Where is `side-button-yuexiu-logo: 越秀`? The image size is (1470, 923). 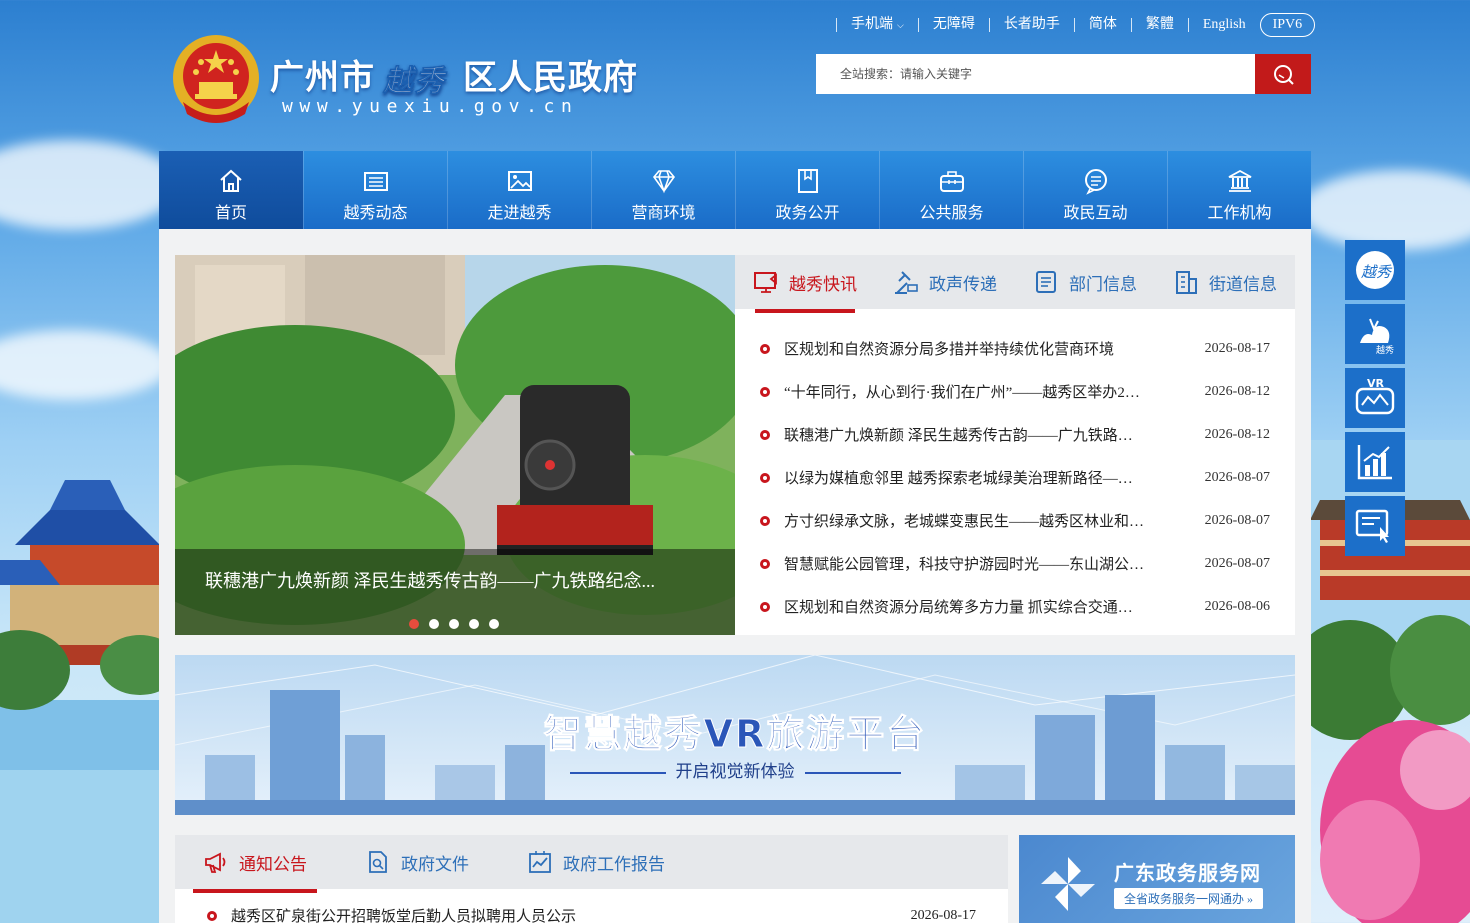
side-button-yuexiu-logo: 越秀 is located at coordinates (1375, 270).